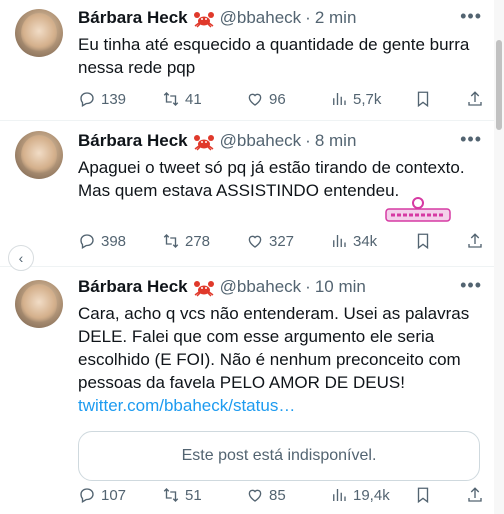 Image resolution: width=504 pixels, height=514 pixels. I want to click on reply-button: 139, so click(102, 99).